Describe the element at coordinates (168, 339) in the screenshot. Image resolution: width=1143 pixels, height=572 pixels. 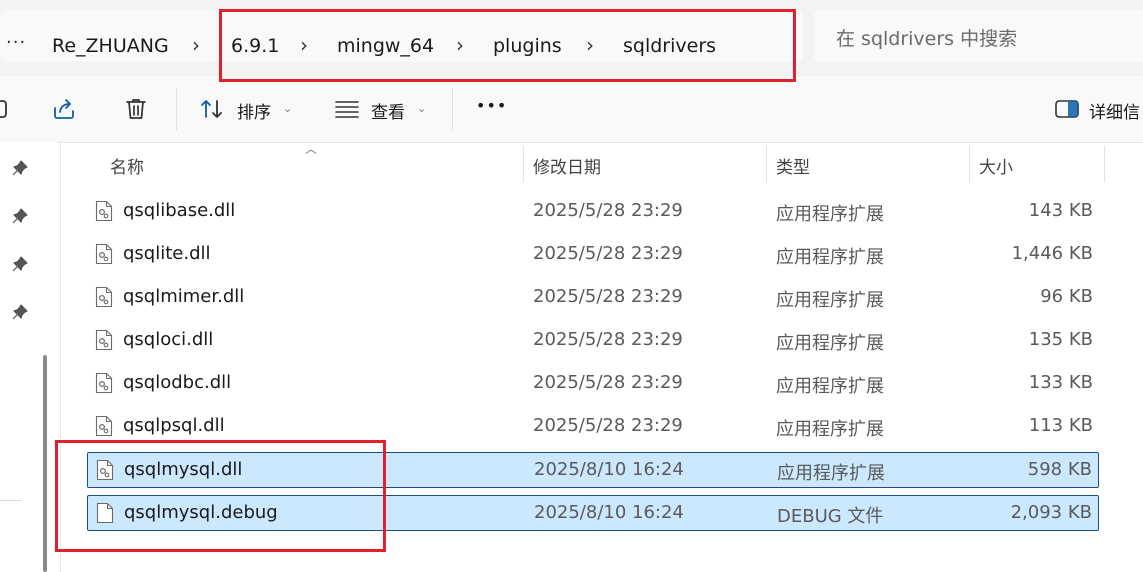
I see `file-name: qsqloci.dll` at that location.